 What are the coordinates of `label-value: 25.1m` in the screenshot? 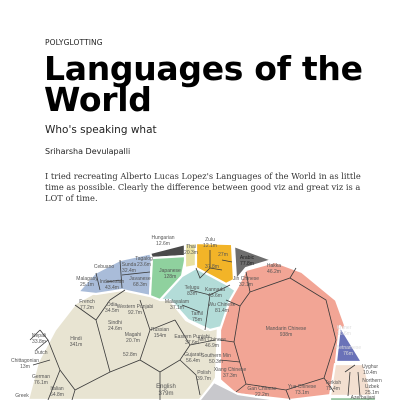 It's located at (87, 285).